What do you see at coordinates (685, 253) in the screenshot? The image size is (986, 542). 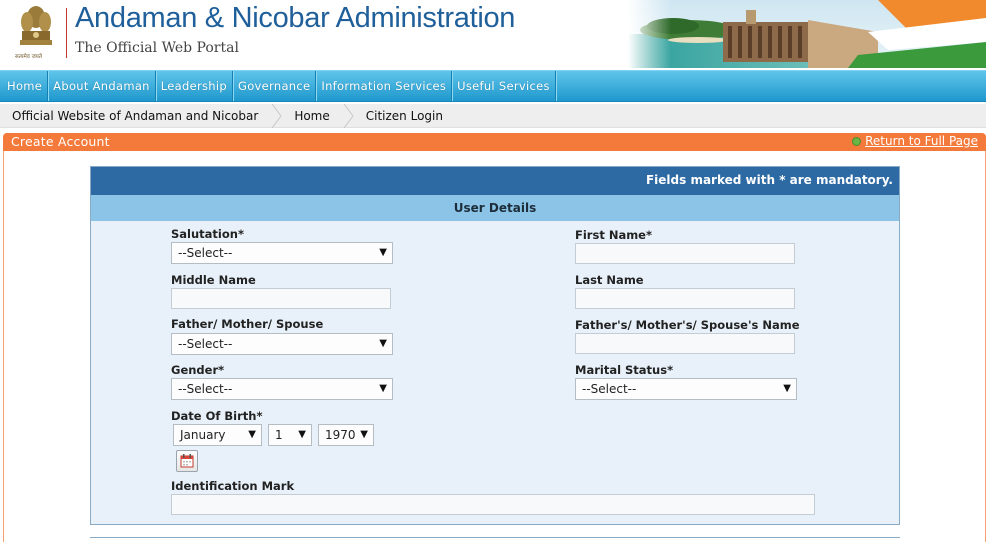 I see `first-name-input` at bounding box center [685, 253].